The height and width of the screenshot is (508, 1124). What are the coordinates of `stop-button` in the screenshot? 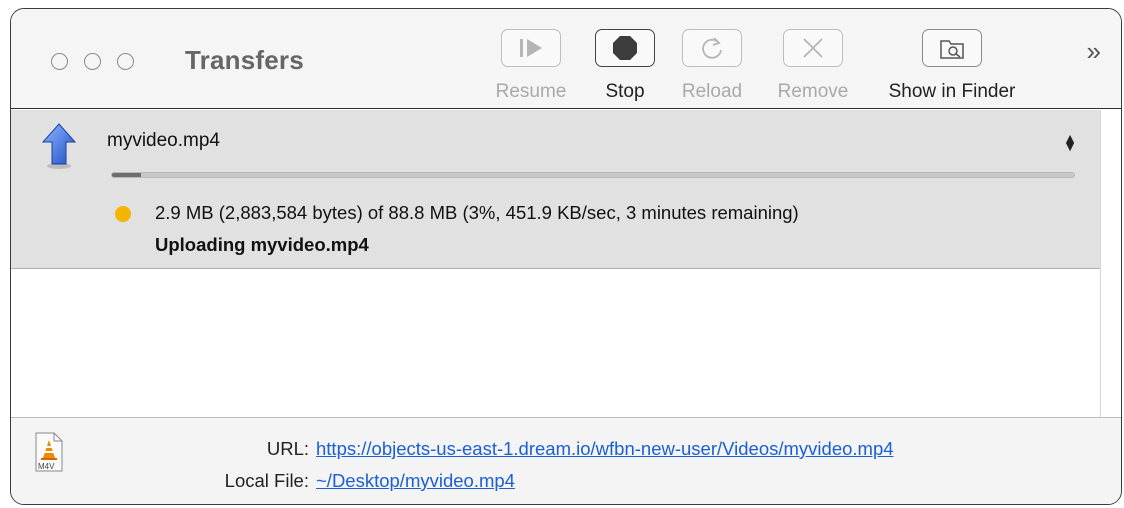 It's located at (625, 48).